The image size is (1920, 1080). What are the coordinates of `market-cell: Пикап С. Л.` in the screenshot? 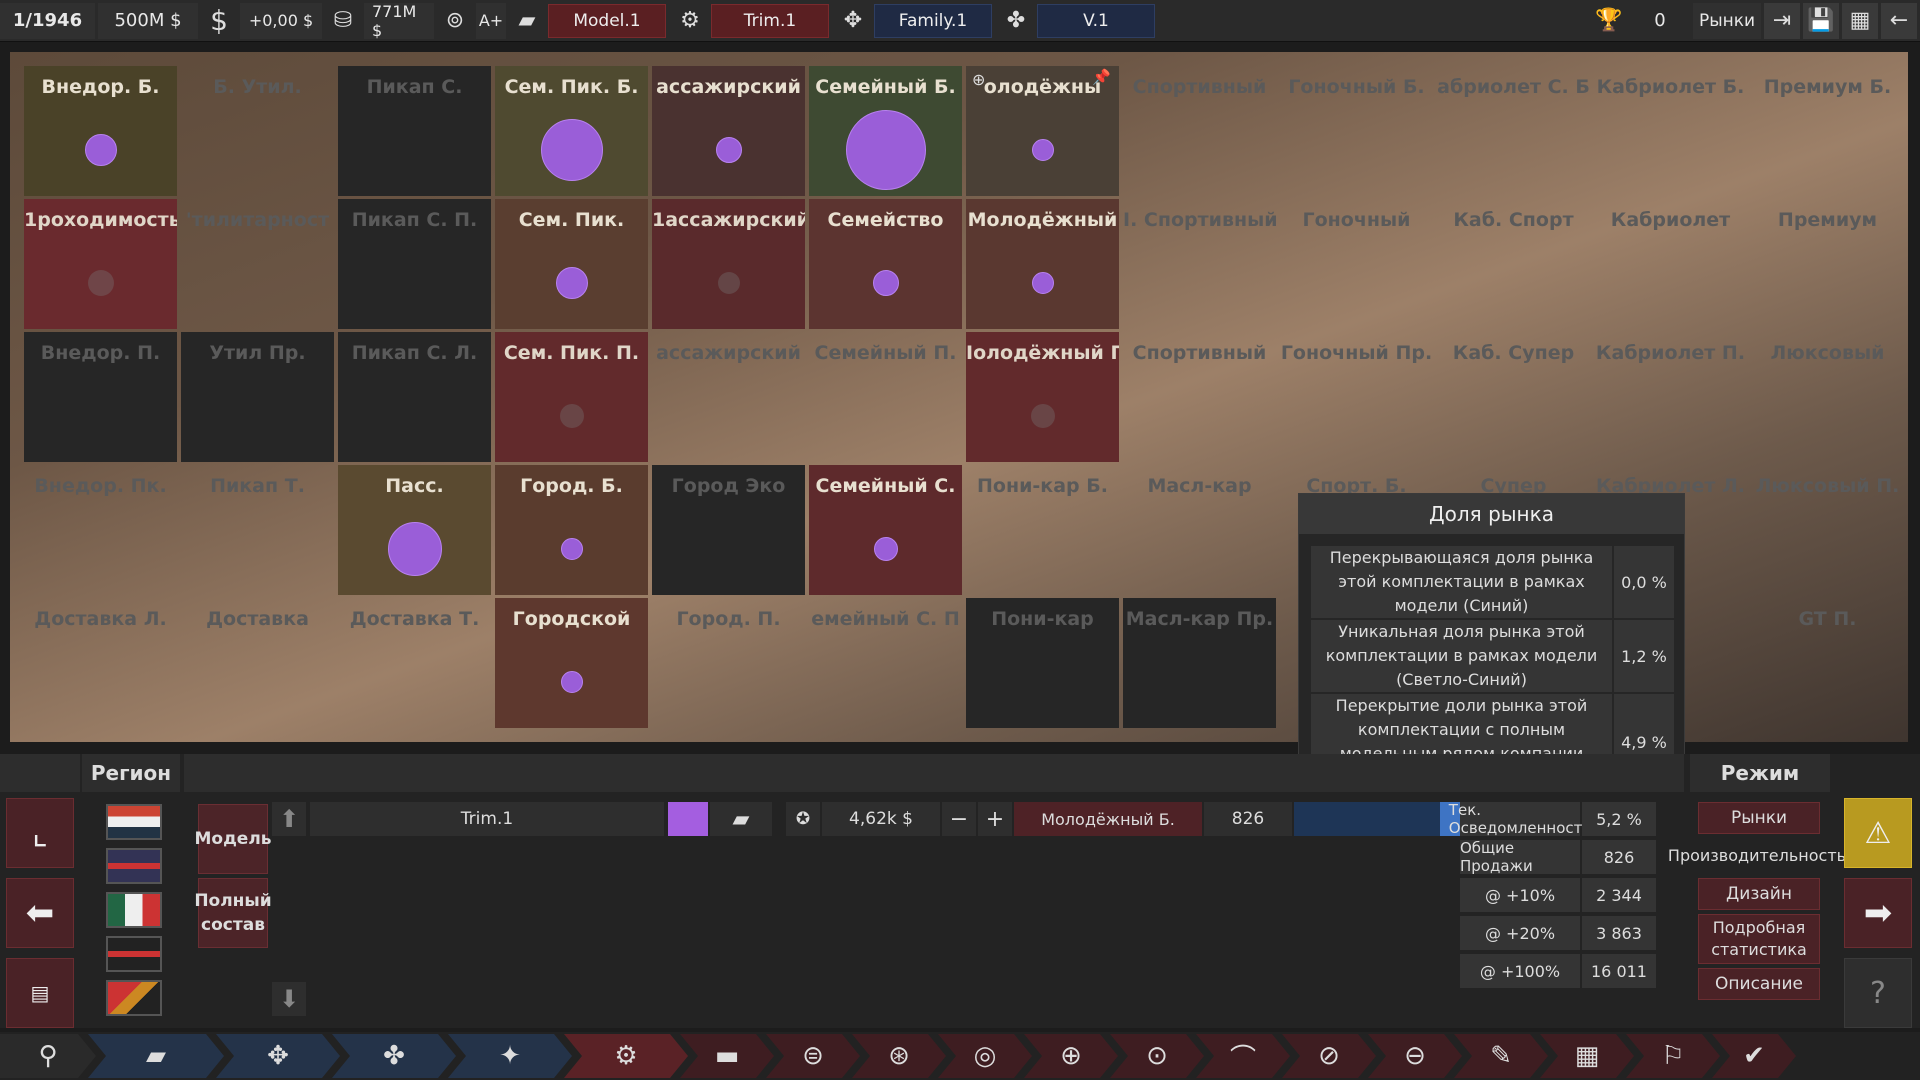 It's located at (414, 397).